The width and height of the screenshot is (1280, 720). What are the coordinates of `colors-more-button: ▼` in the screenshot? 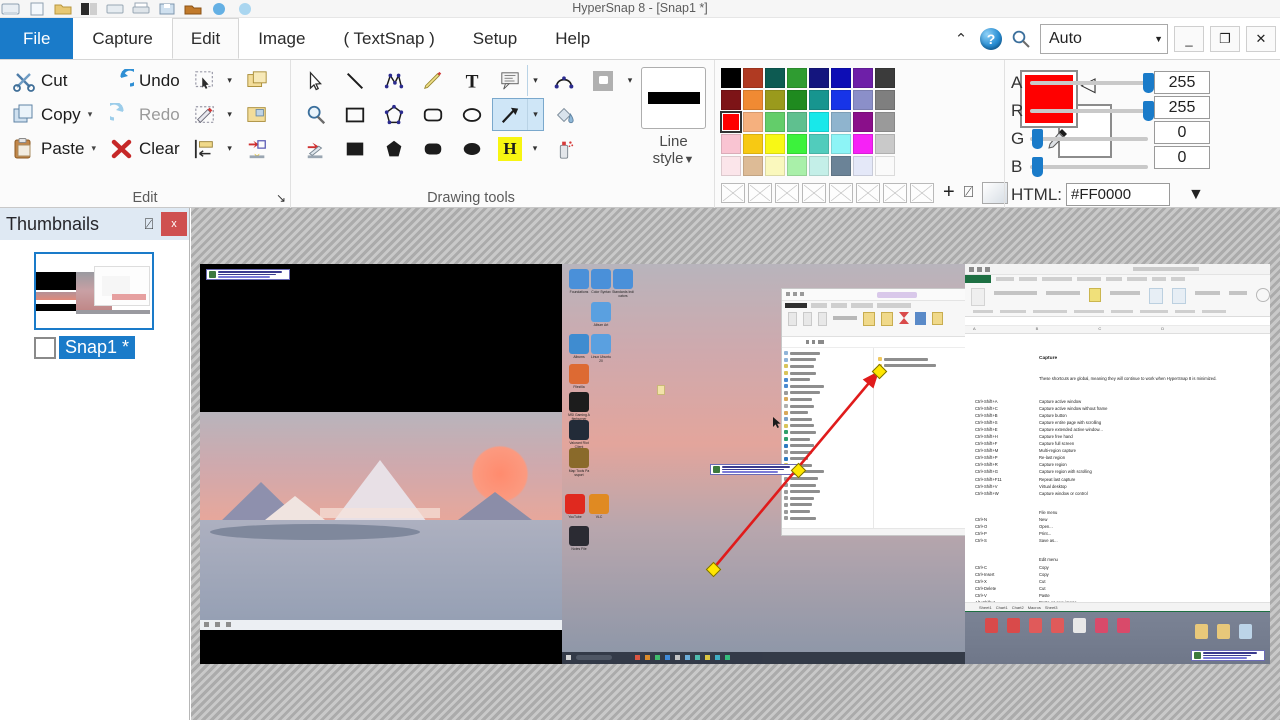 It's located at (1196, 195).